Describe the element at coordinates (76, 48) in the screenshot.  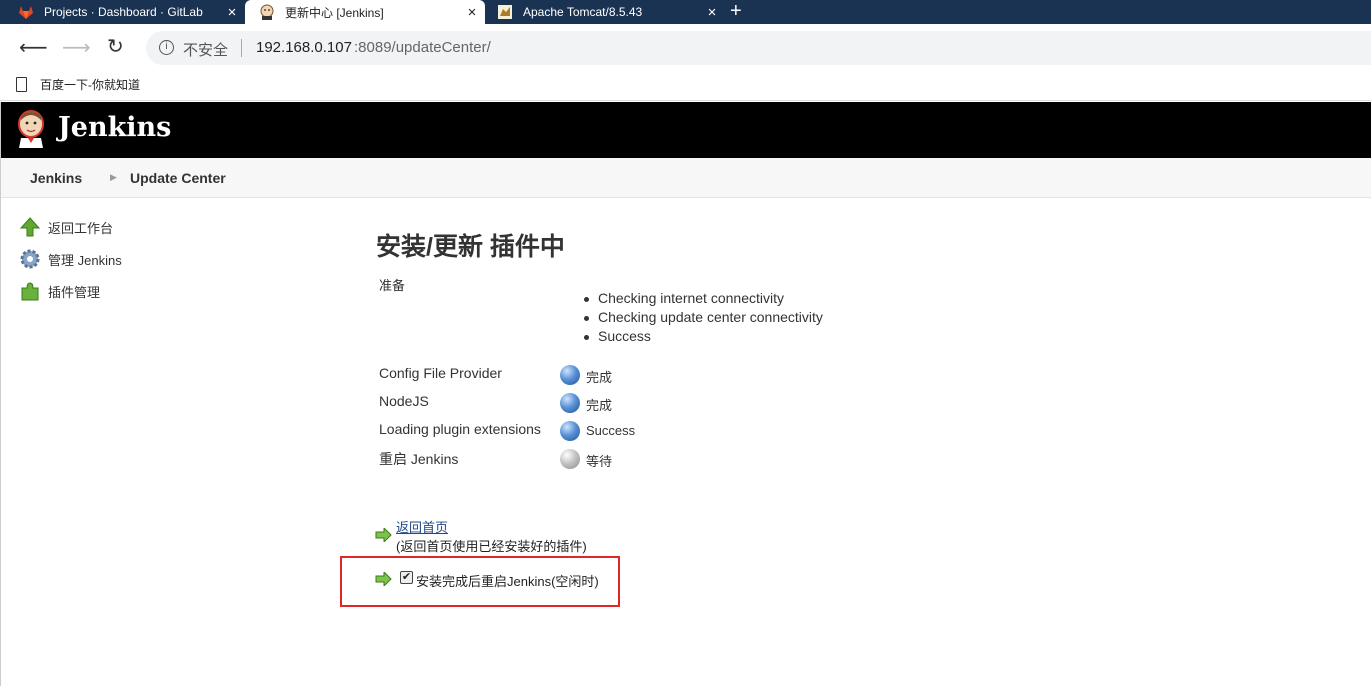
I see `forward-icon: ⟶` at that location.